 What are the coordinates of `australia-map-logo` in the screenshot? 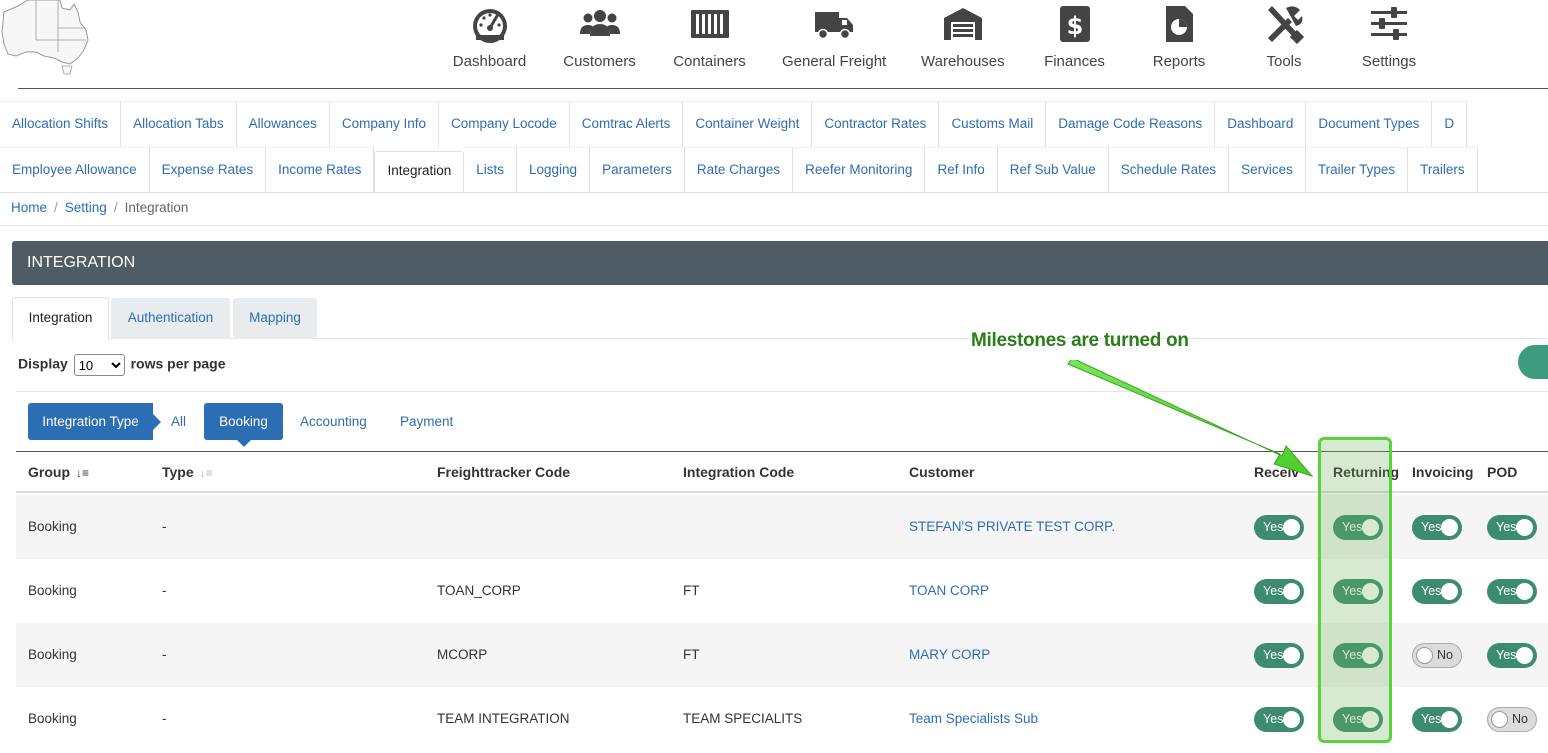 It's located at (45, 37).